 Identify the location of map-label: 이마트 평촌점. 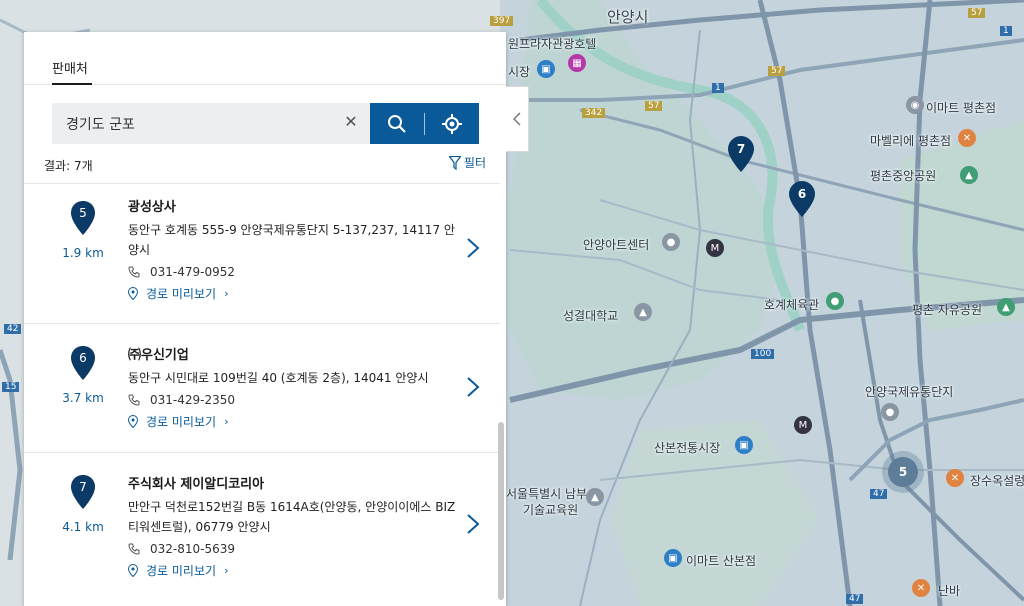
(961, 108).